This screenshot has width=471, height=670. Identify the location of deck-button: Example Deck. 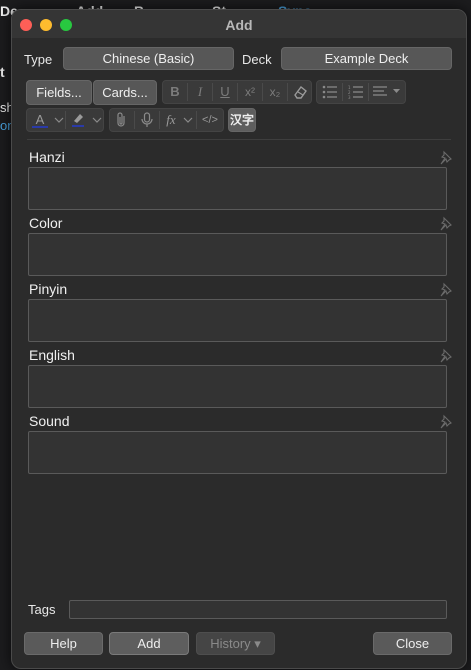
(366, 58).